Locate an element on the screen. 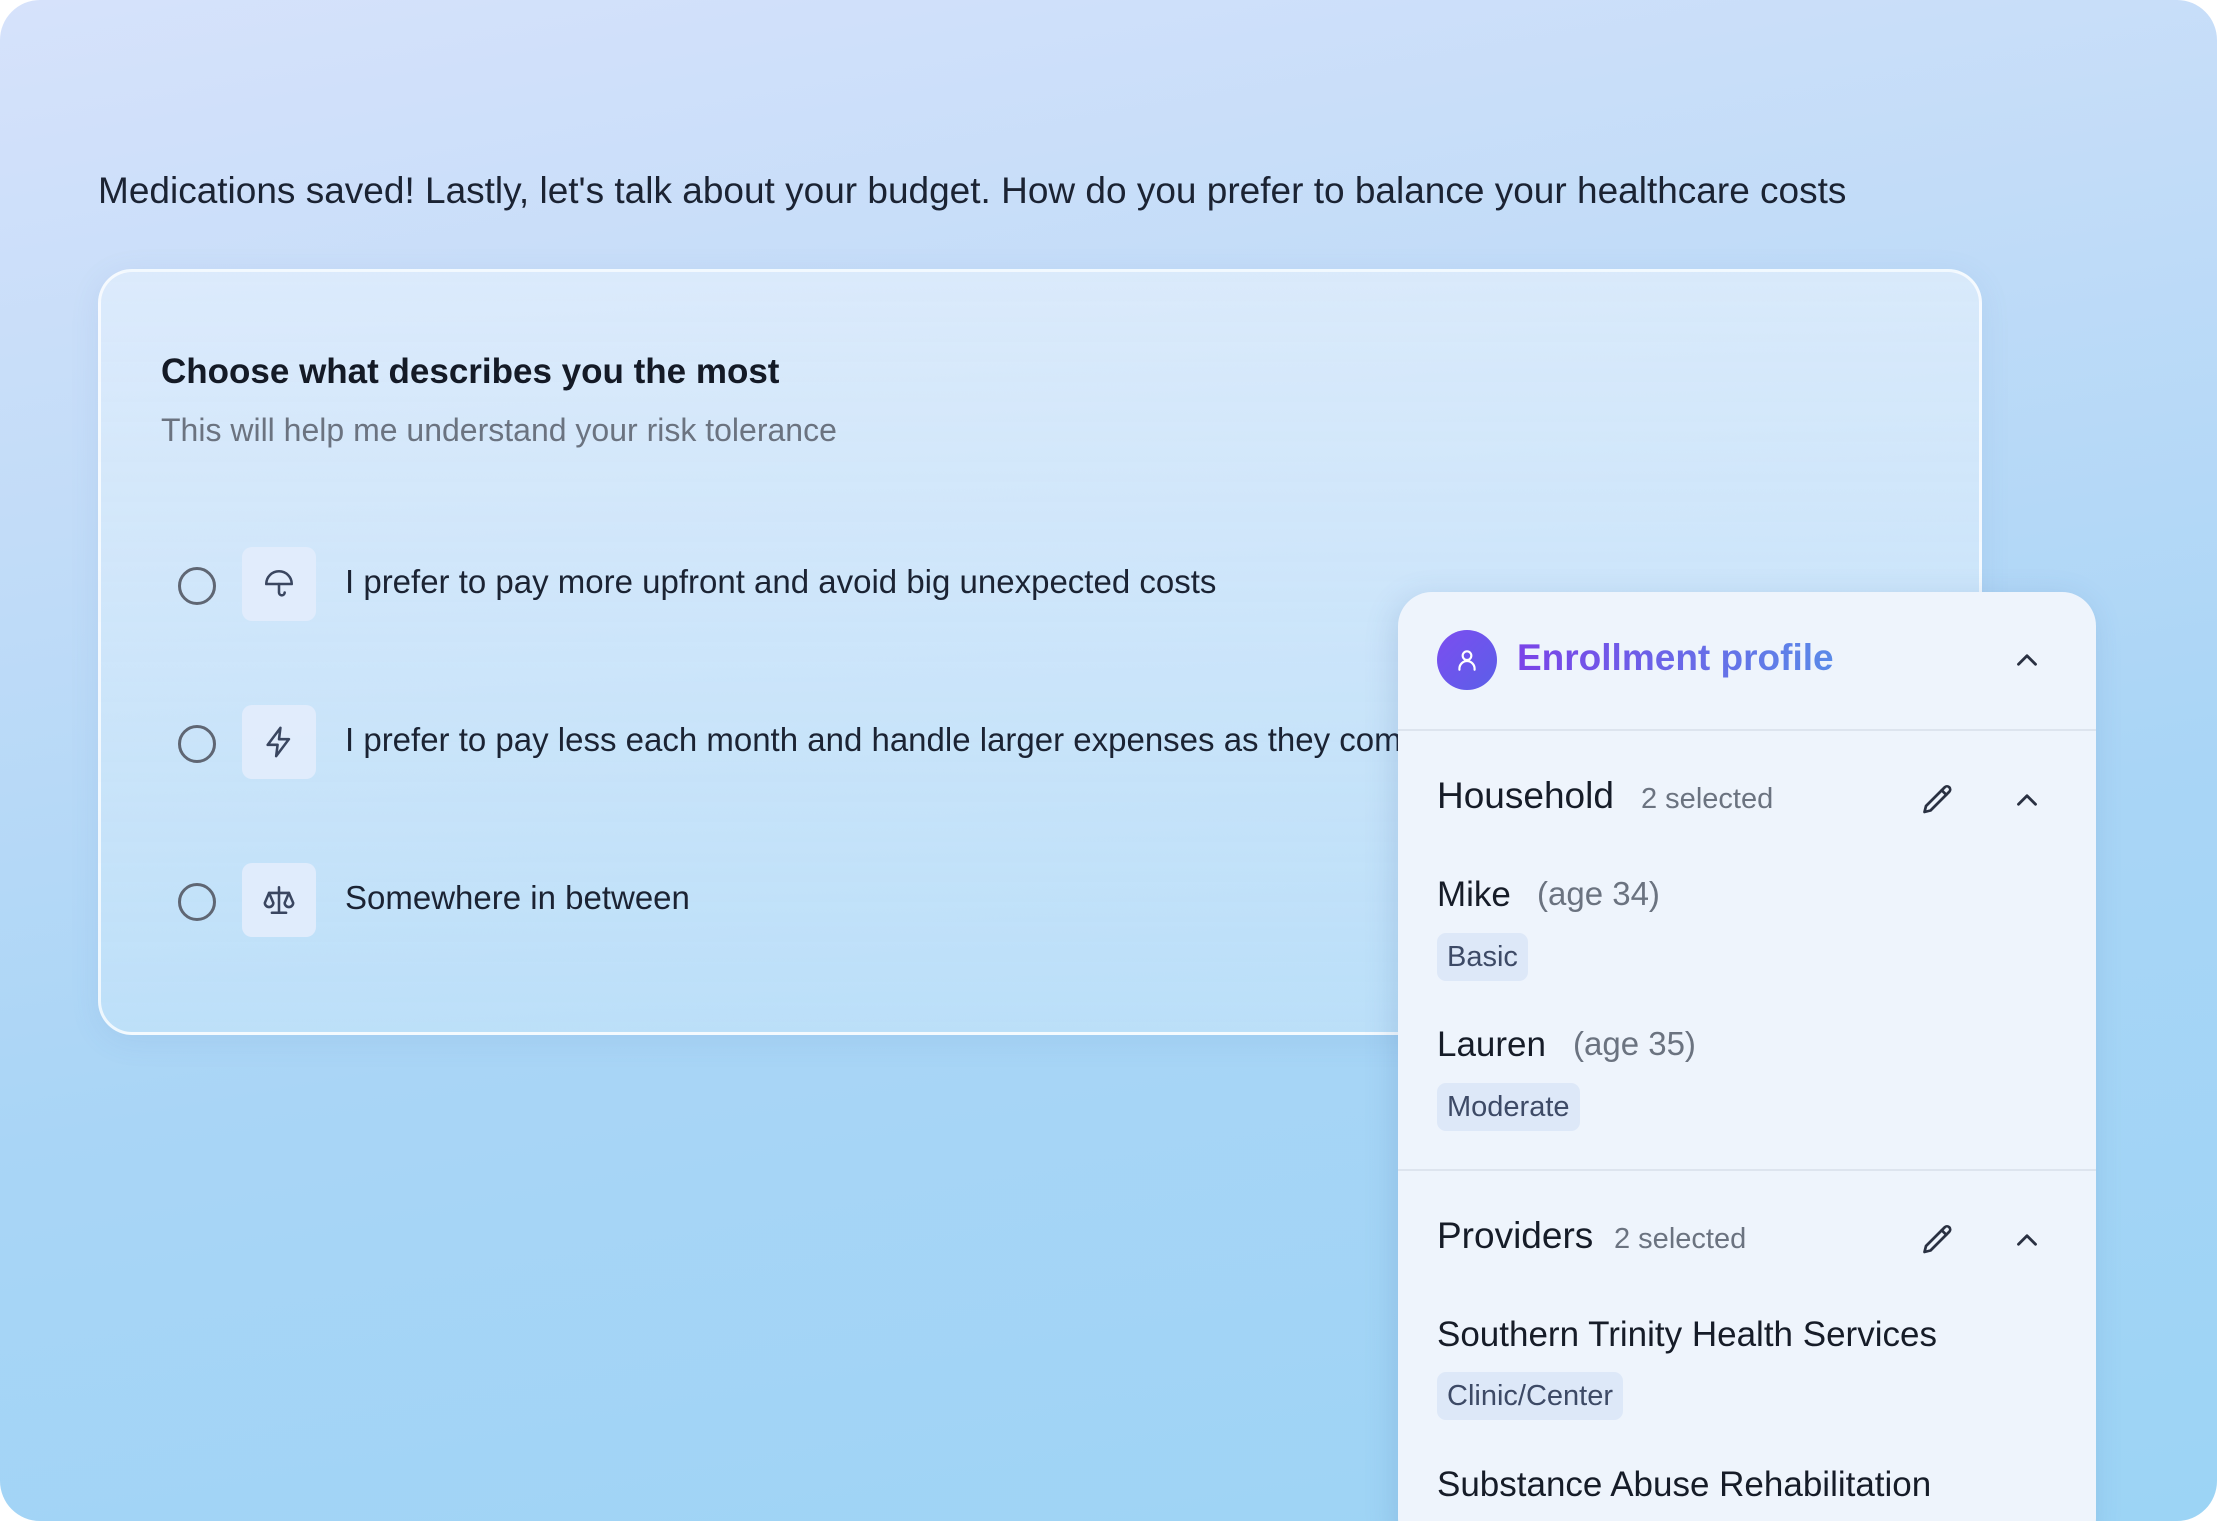 Image resolution: width=2217 pixels, height=1521 pixels. household-count: 2 selected is located at coordinates (1707, 799).